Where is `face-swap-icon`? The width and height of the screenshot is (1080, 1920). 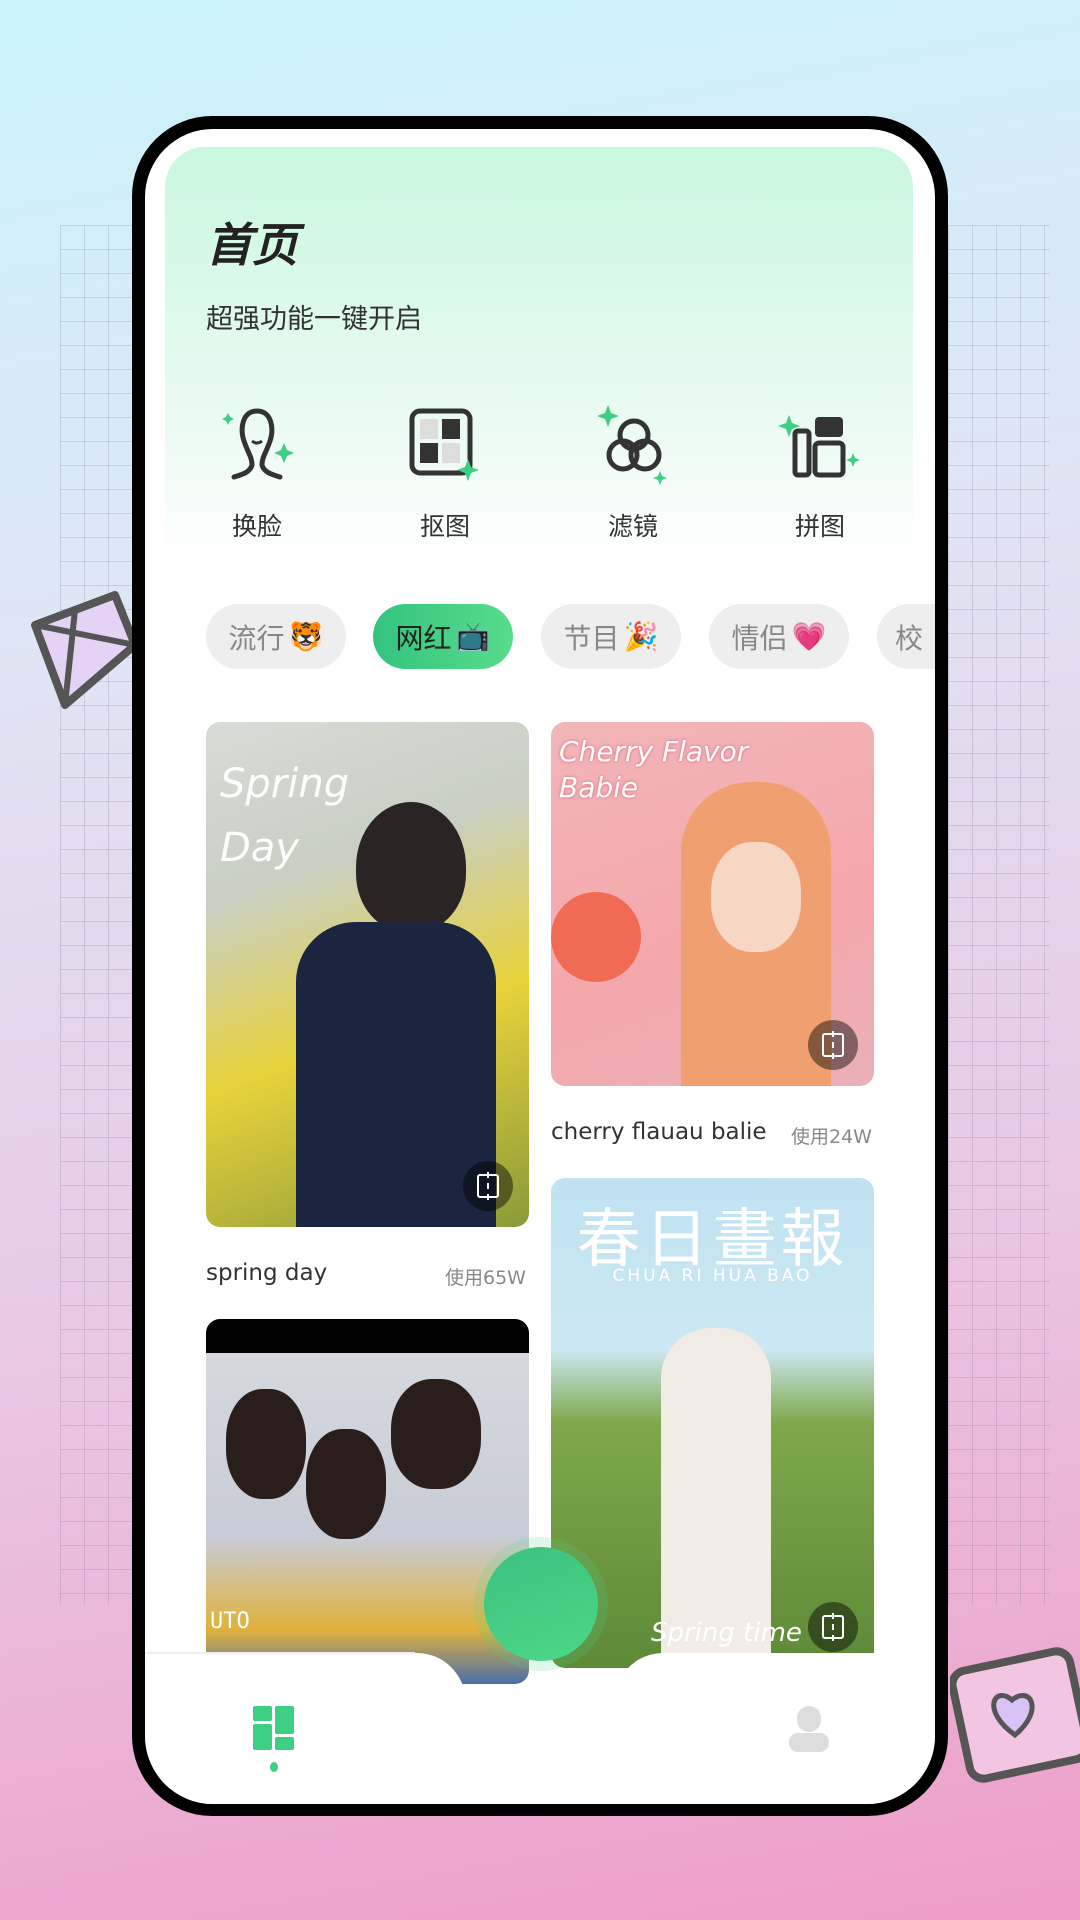
face-swap-icon is located at coordinates (258, 444).